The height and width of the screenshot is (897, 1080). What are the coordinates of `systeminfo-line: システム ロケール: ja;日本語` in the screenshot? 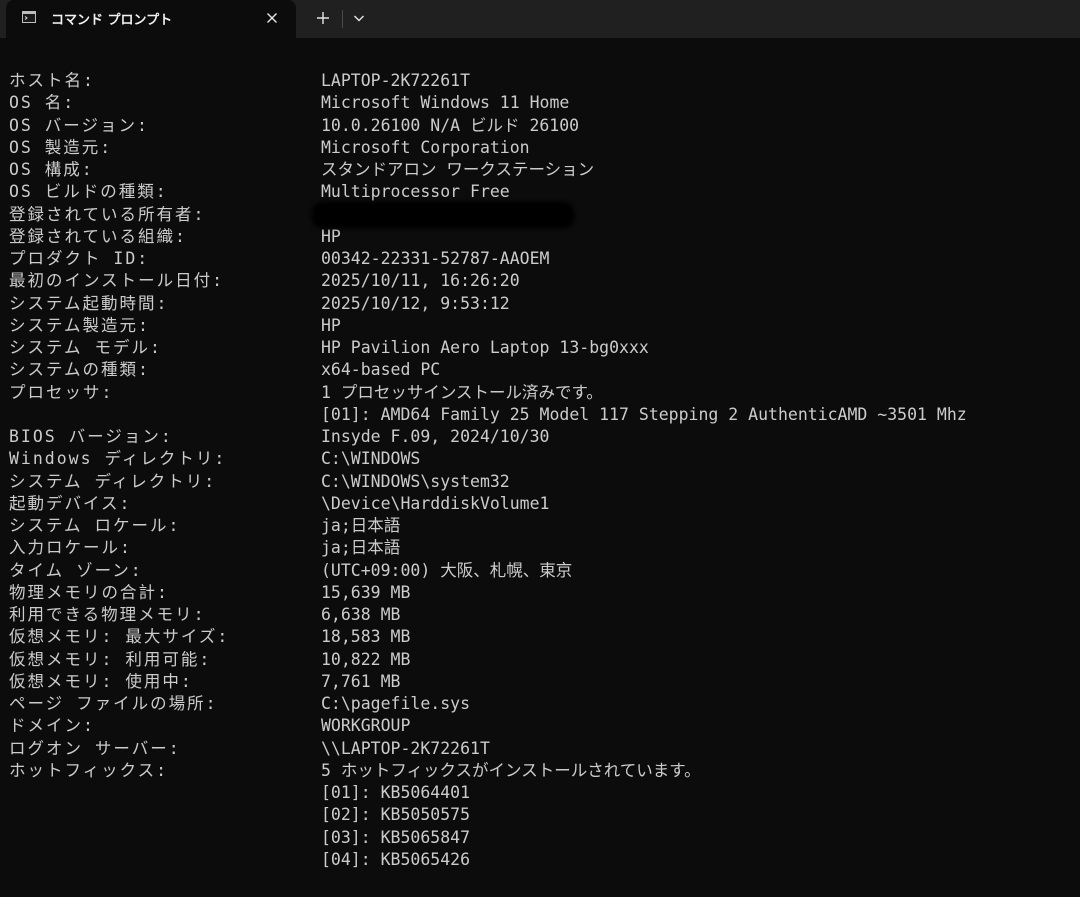 It's located at (540, 526).